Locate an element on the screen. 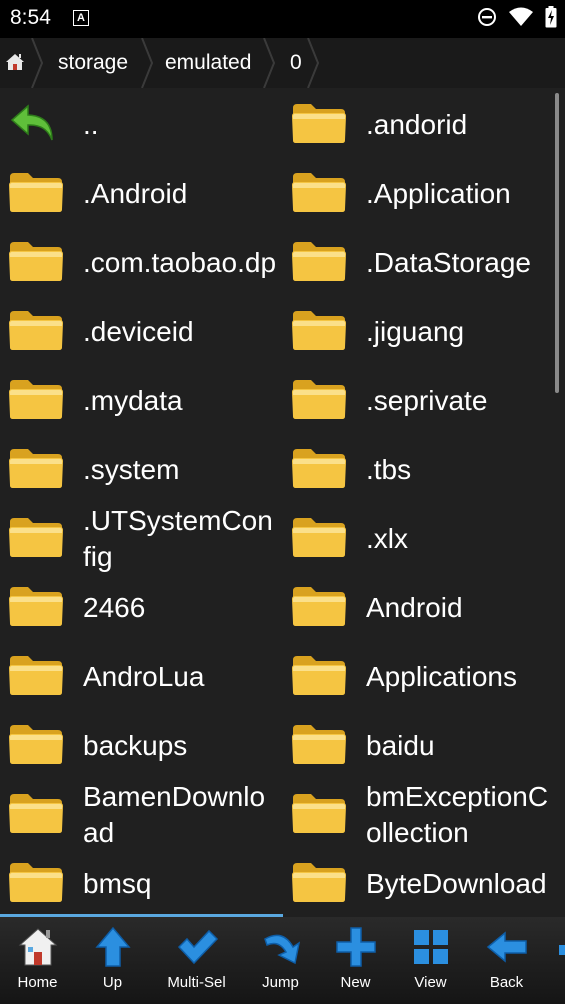 The height and width of the screenshot is (1004, 565). file-name: .xlx is located at coordinates (387, 538).